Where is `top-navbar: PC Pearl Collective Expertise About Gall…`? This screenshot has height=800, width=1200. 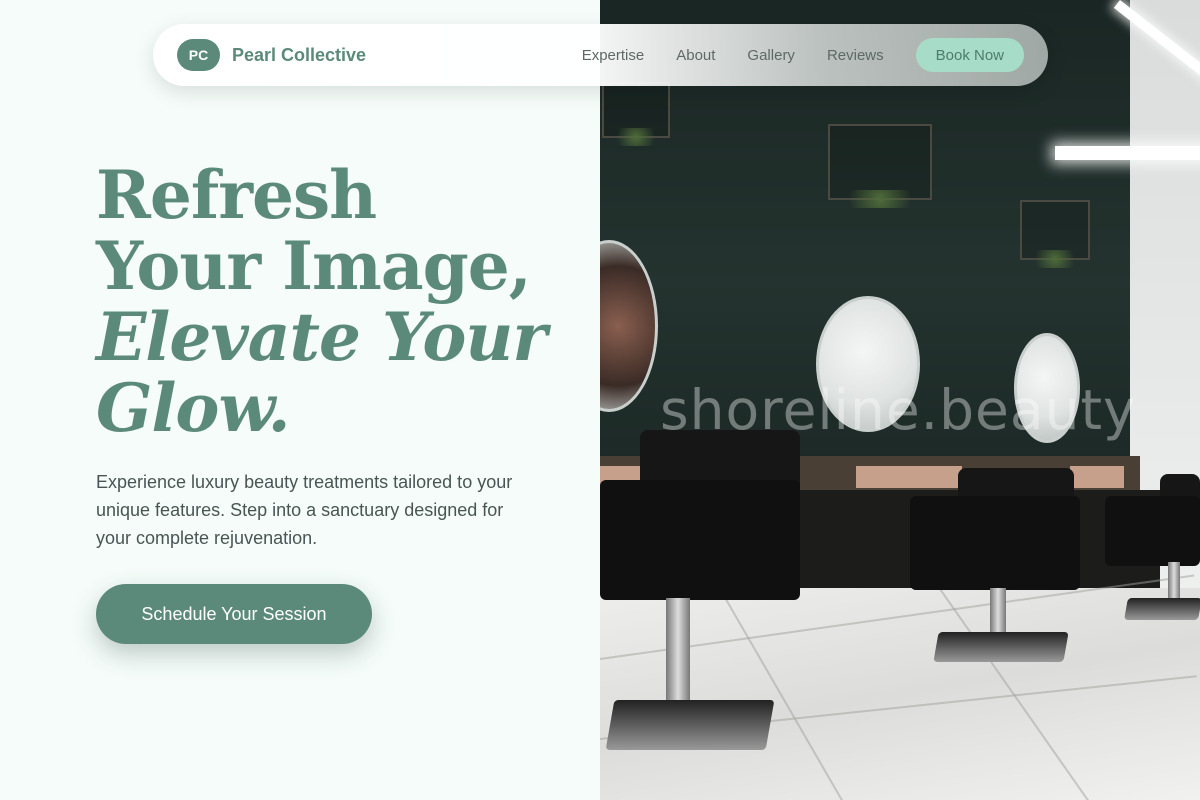 top-navbar: PC Pearl Collective Expertise About Gall… is located at coordinates (600, 55).